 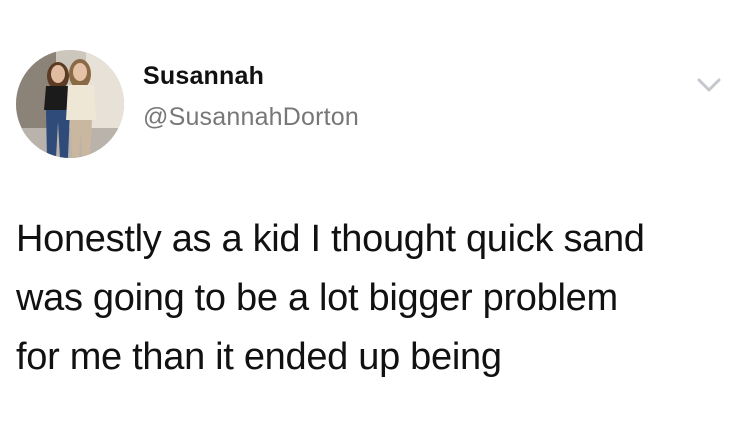 I want to click on tweet-text-line: was going to be a lot bigger problem, so click(x=317, y=298).